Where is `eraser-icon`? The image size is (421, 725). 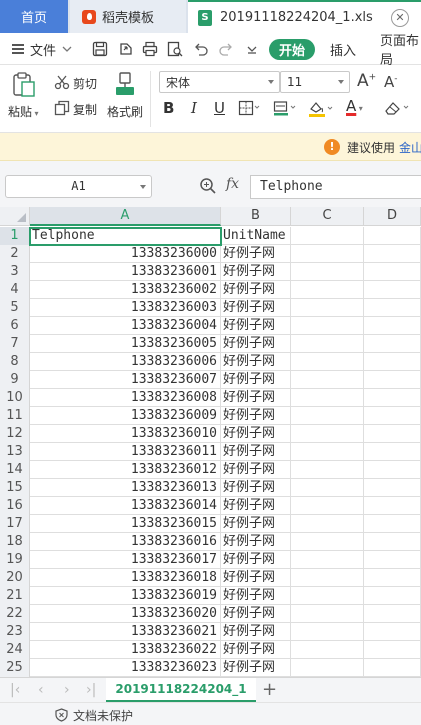 eraser-icon is located at coordinates (398, 108).